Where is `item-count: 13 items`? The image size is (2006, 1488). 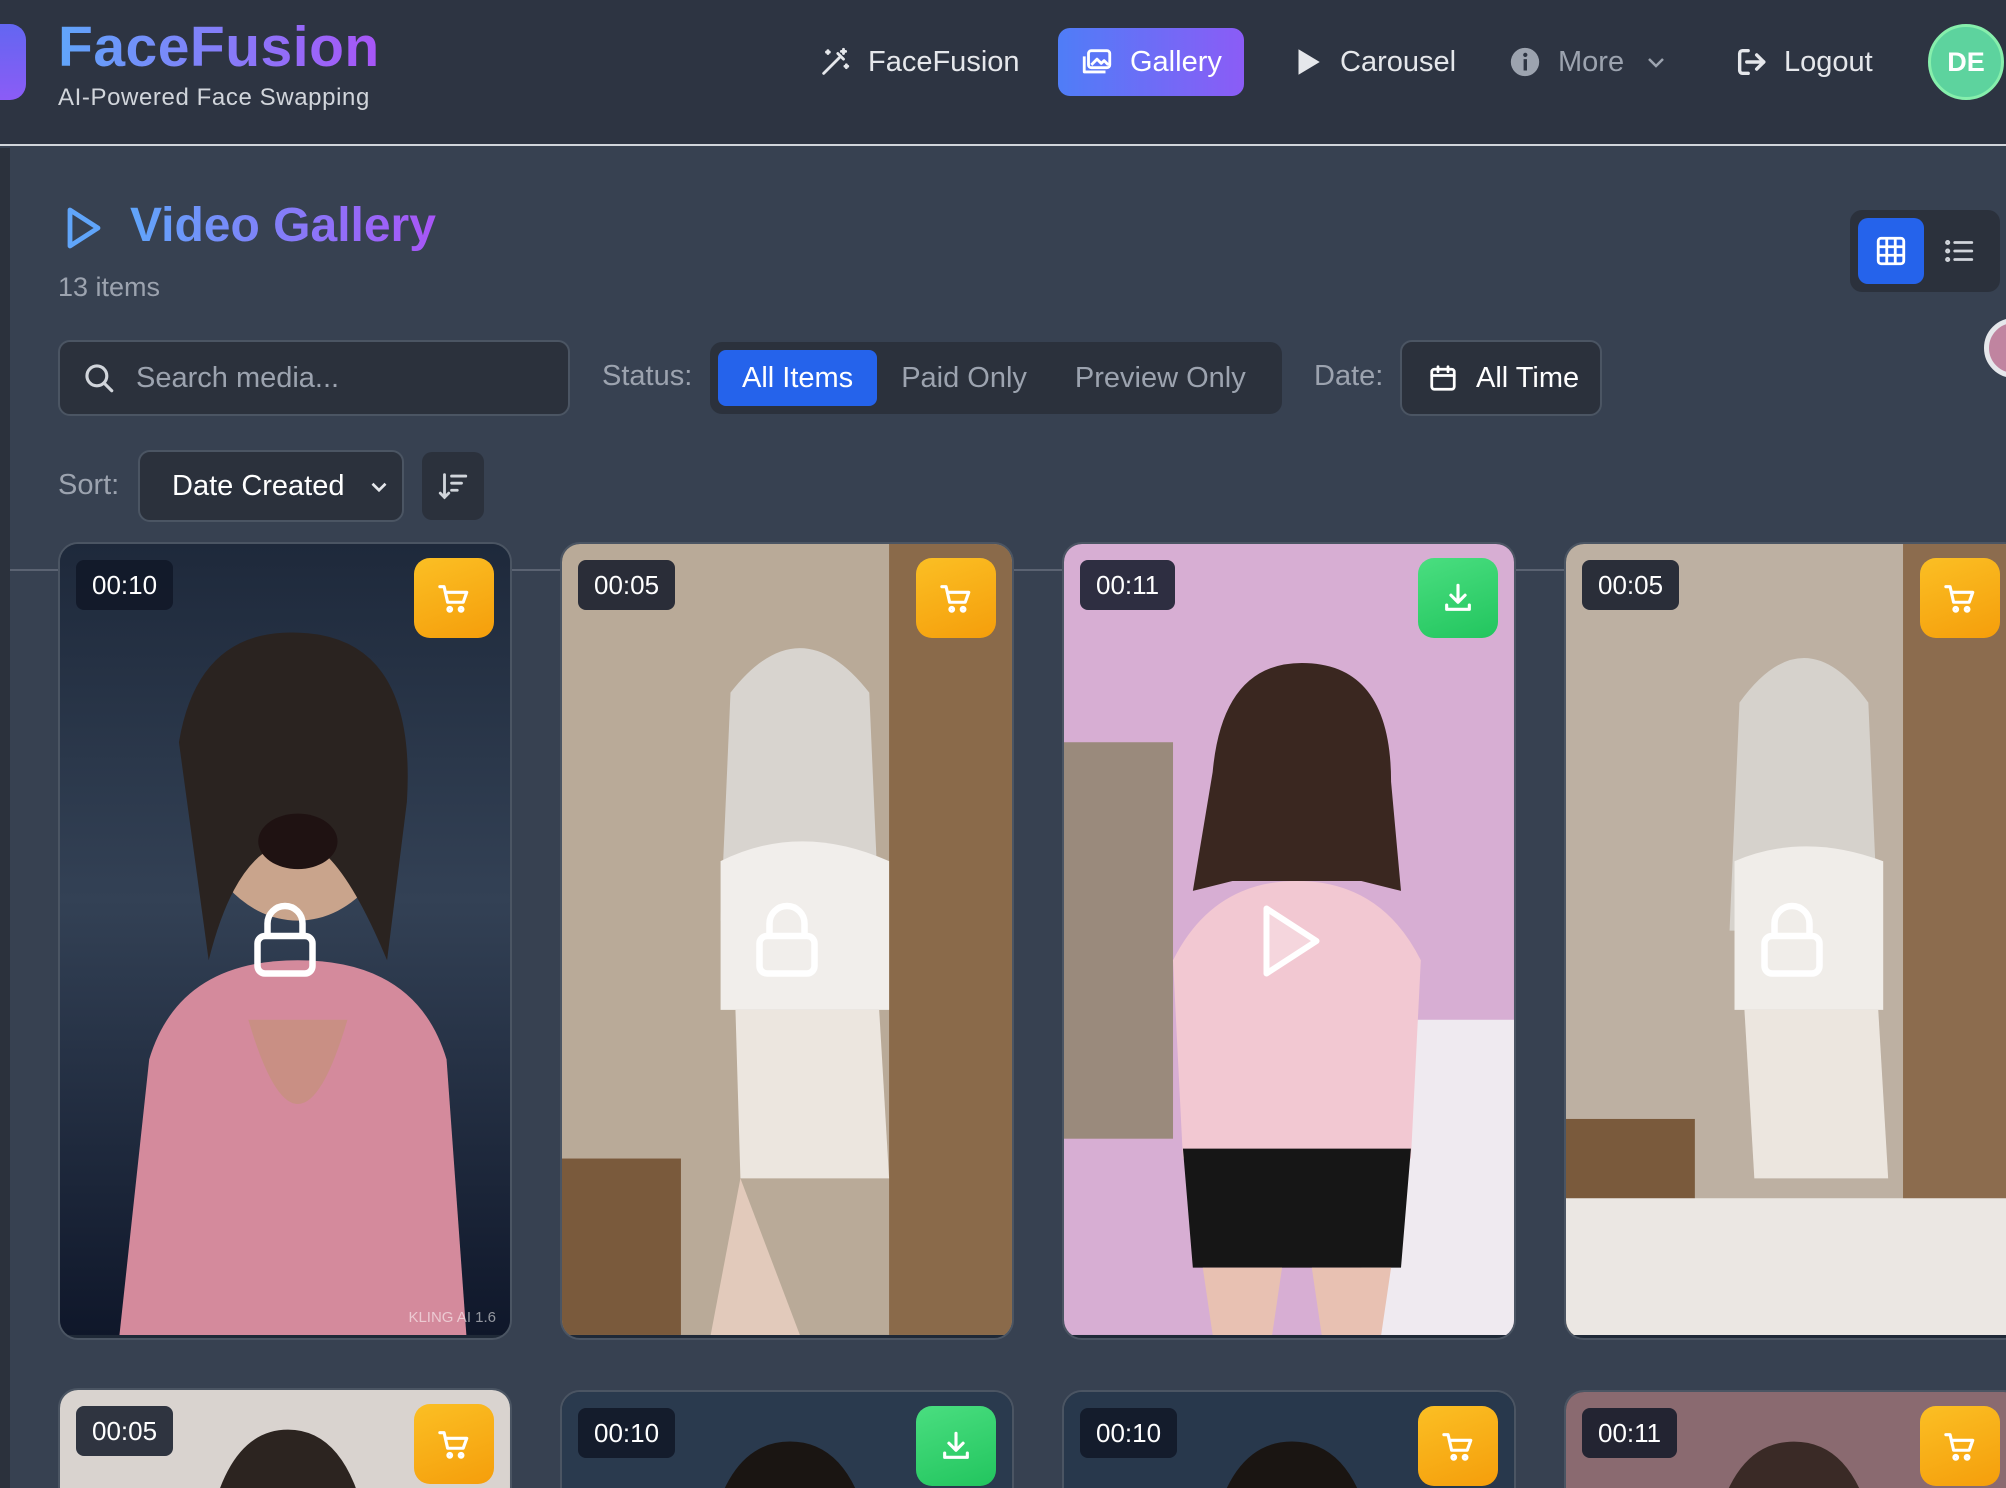
item-count: 13 items is located at coordinates (109, 287).